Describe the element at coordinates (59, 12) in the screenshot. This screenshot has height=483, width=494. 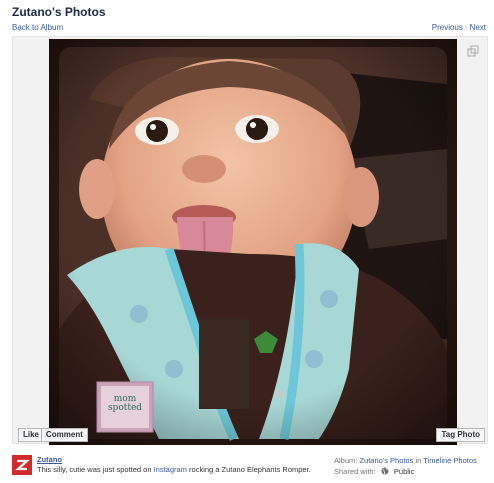
I see `page-title: Zutano's Photos` at that location.